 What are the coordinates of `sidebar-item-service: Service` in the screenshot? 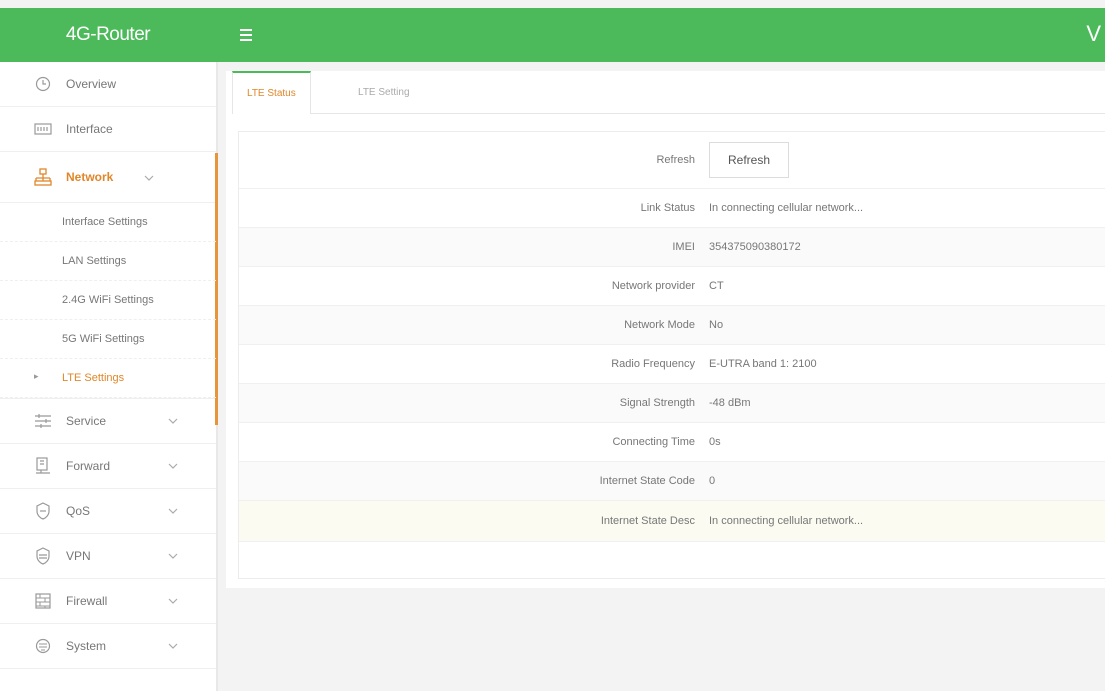 It's located at (108, 421).